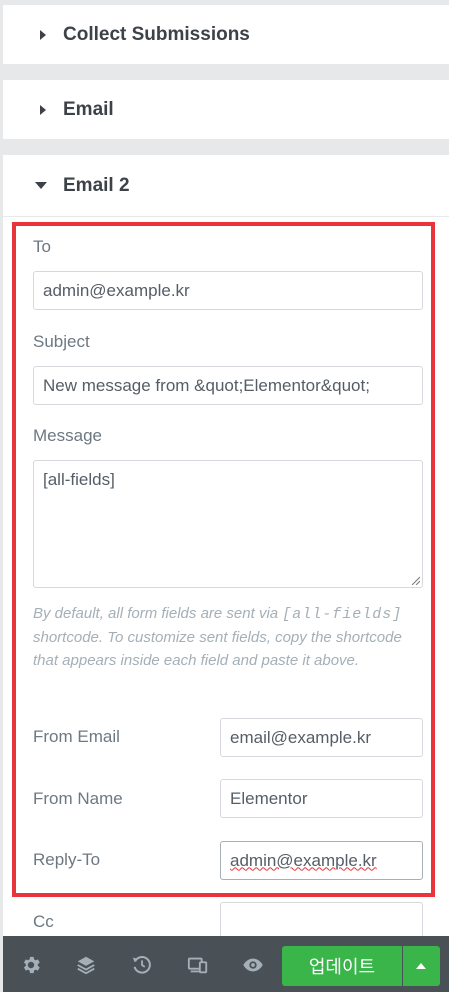 This screenshot has width=449, height=992. What do you see at coordinates (31, 965) in the screenshot?
I see `gear-icon` at bounding box center [31, 965].